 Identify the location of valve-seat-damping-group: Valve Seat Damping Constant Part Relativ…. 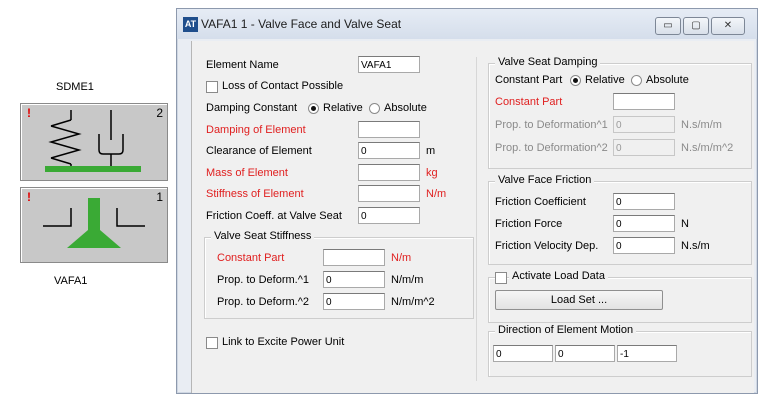
(620, 112).